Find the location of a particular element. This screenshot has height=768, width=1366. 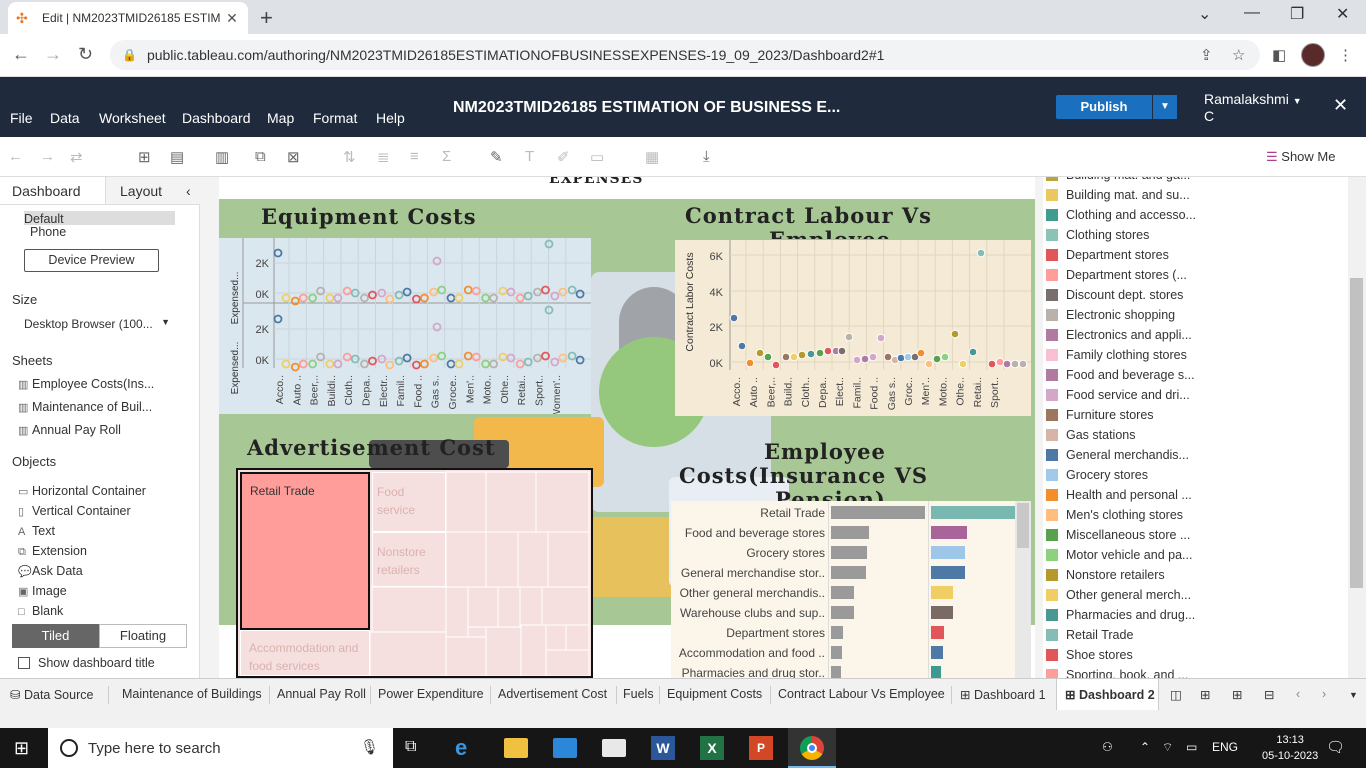

bookmark-star-icon: ☆ is located at coordinates (1238, 55).